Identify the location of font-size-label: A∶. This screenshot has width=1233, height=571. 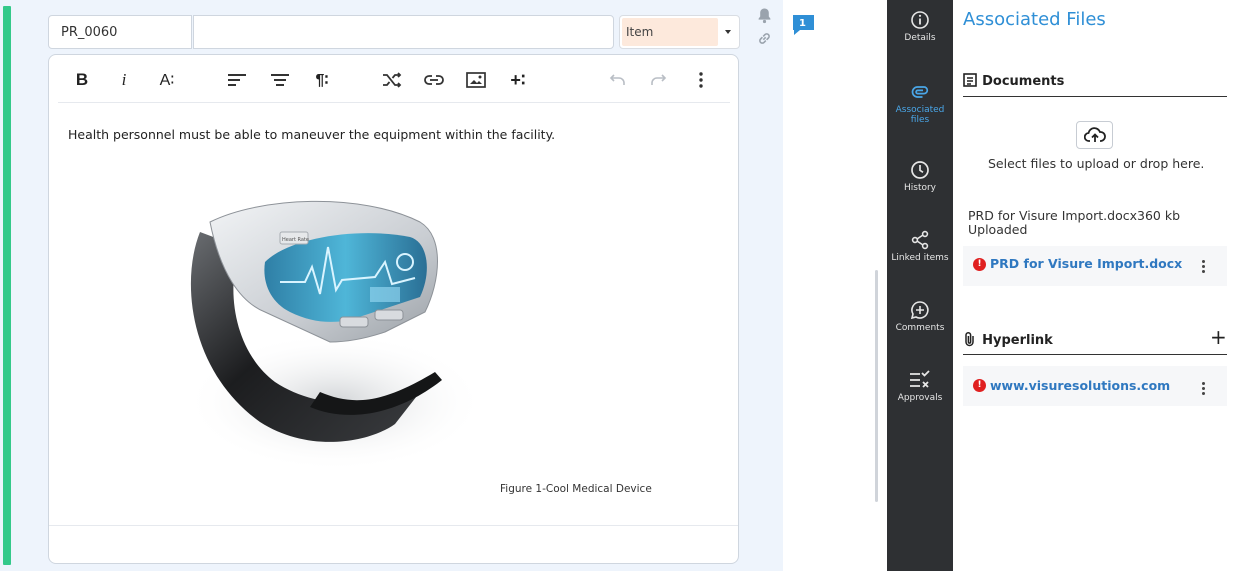
(167, 80).